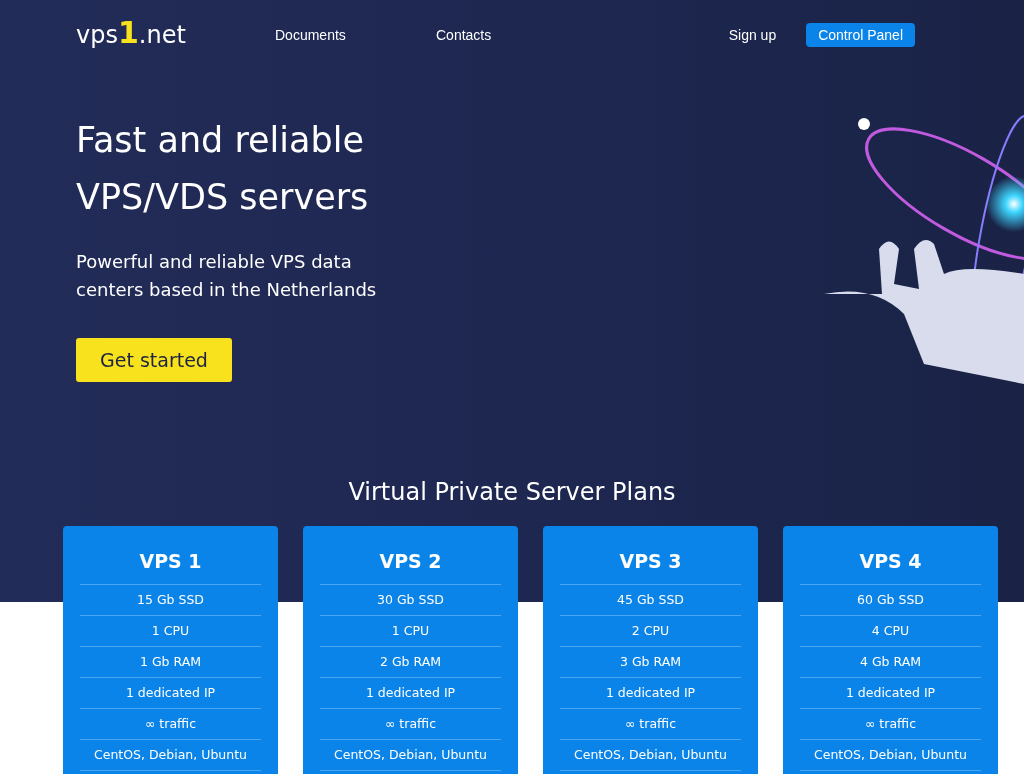 Image resolution: width=1024 pixels, height=774 pixels. What do you see at coordinates (223, 169) in the screenshot?
I see `hero-title: Fast and reliable VPS/VDS servers` at bounding box center [223, 169].